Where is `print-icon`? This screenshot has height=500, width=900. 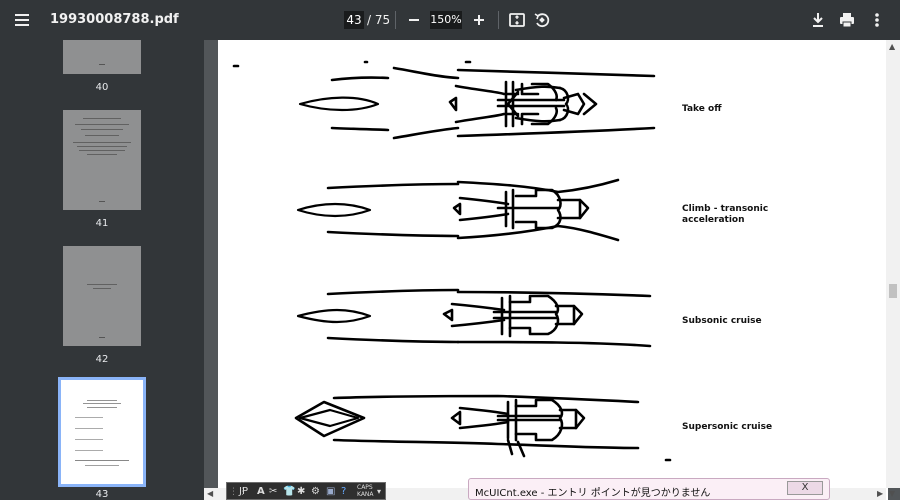 print-icon is located at coordinates (847, 20).